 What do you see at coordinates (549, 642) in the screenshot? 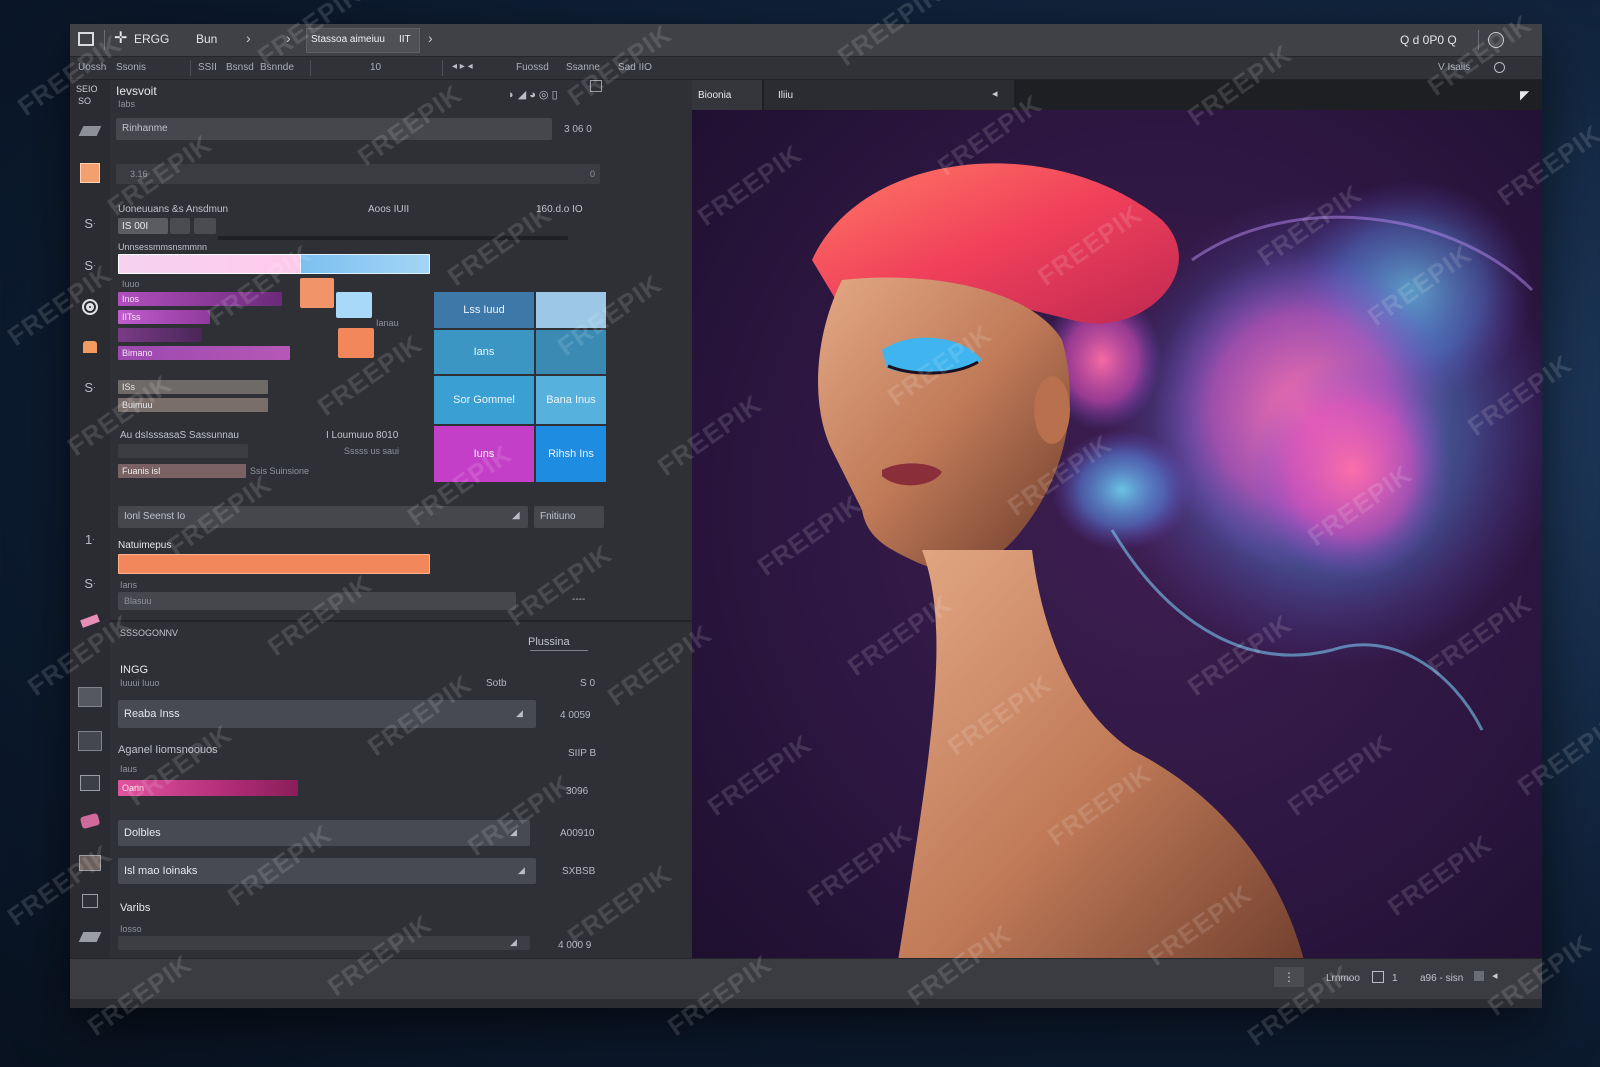
I see `section-title-right: Plussina` at bounding box center [549, 642].